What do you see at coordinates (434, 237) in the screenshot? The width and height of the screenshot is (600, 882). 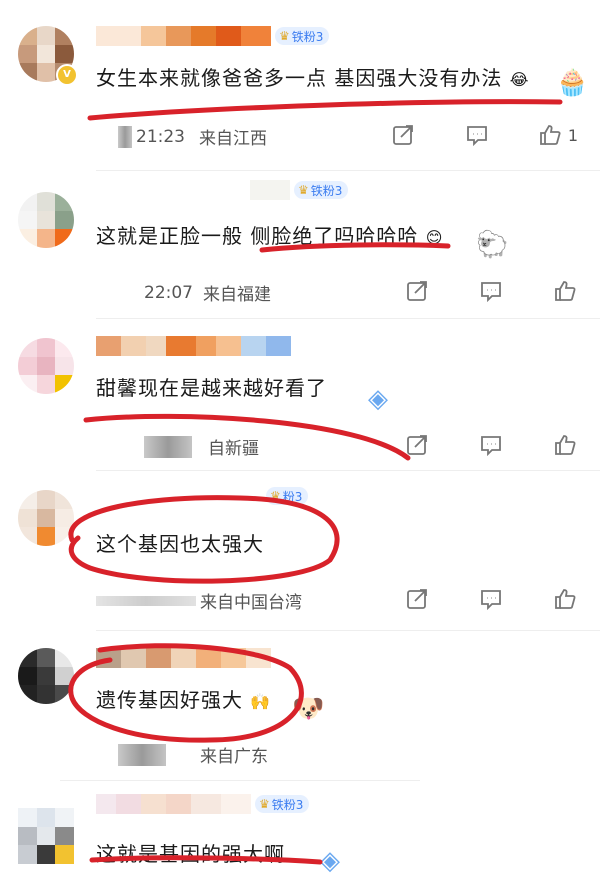 I see `smile-emoji-icon: 😊` at bounding box center [434, 237].